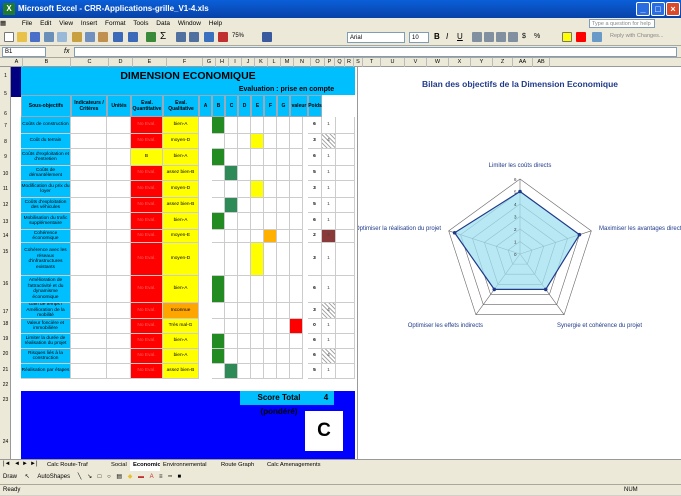 Image resolution: width=681 pixels, height=496 pixels. What do you see at coordinates (89, 477) in the screenshot?
I see `arrow-icon: ↘` at bounding box center [89, 477].